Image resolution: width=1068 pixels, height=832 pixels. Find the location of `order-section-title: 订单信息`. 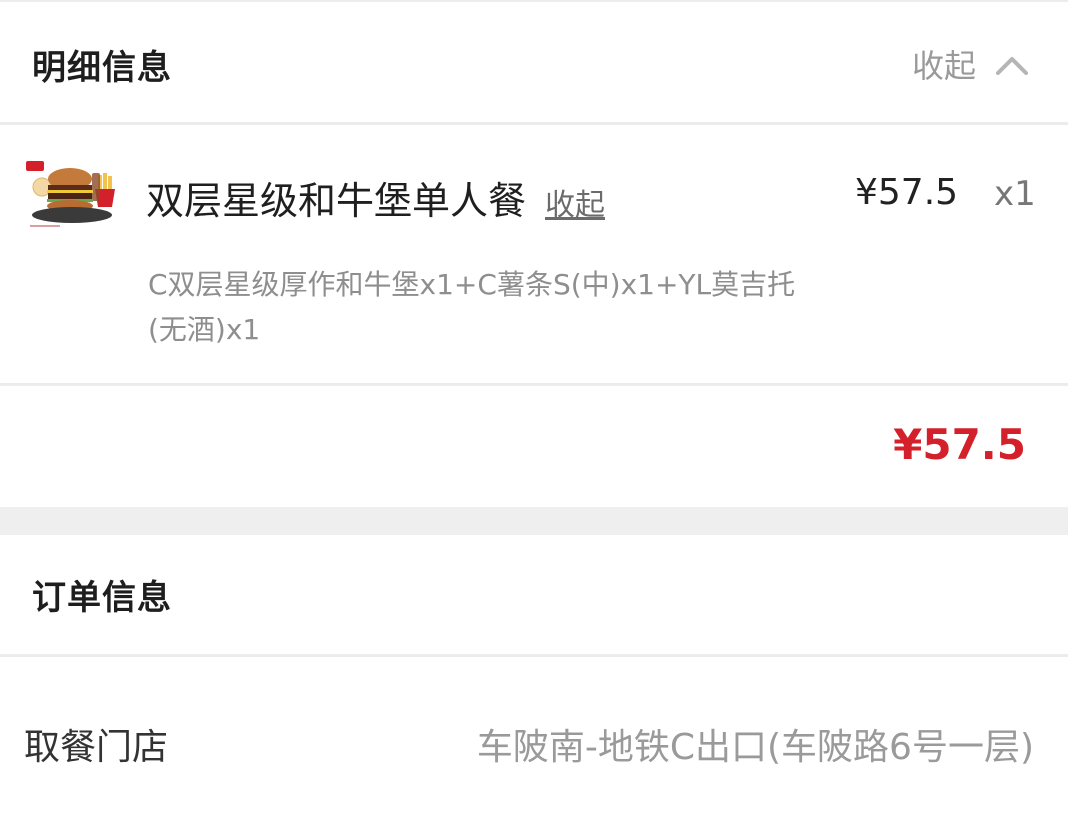

order-section-title: 订单信息 is located at coordinates (102, 598).